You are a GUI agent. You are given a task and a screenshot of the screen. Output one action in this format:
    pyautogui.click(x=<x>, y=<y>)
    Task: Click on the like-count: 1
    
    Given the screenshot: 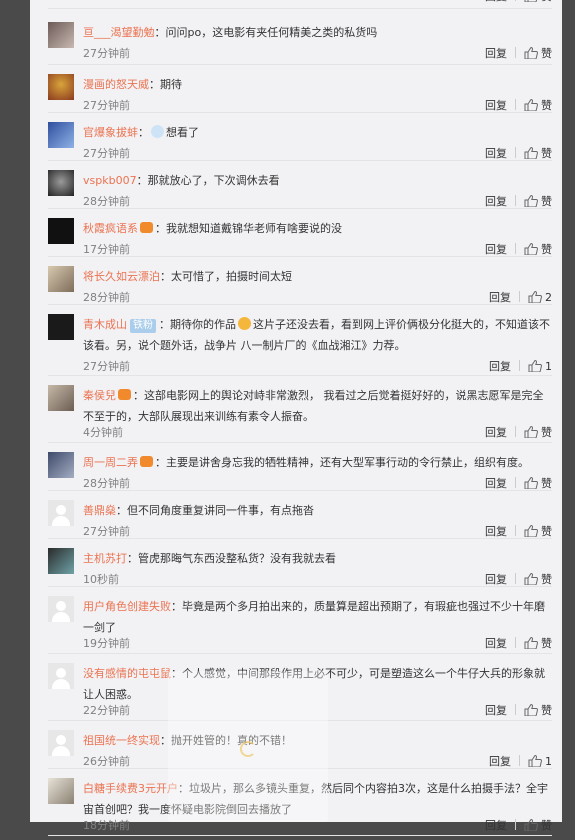 What is the action you would take?
    pyautogui.click(x=548, y=366)
    